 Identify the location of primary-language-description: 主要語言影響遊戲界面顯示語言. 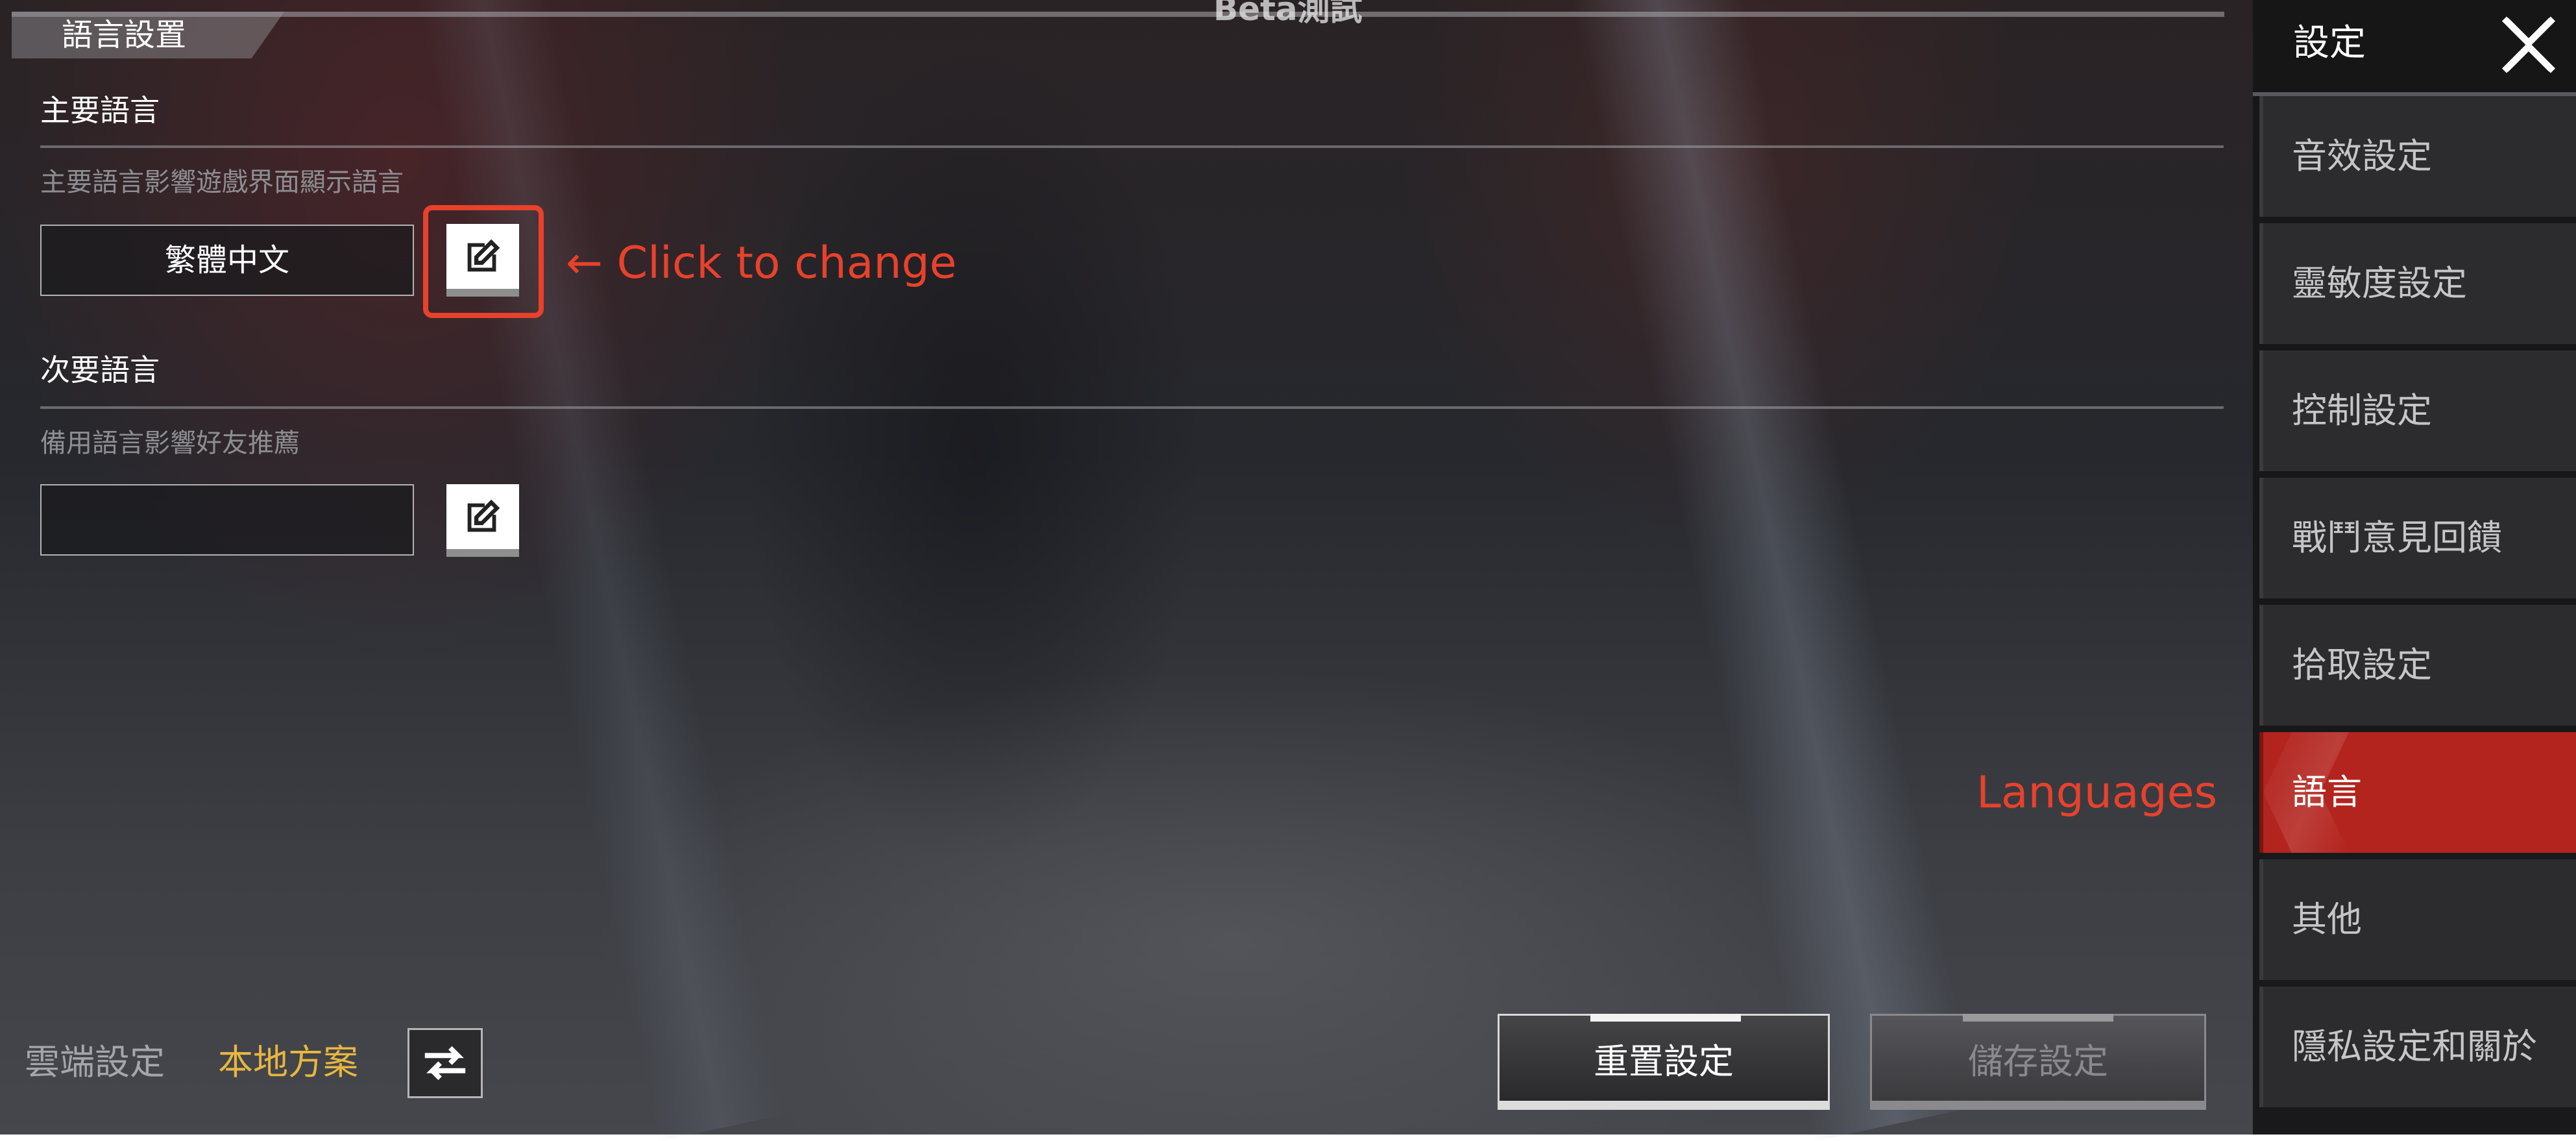
(222, 182).